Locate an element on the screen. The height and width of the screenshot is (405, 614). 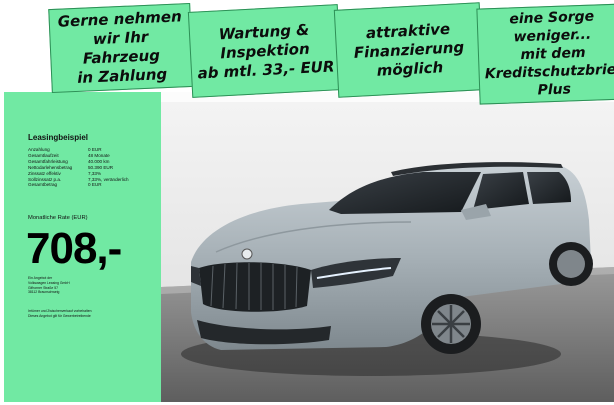
monthly-rate-label: Monatliche Rate (EUR) is located at coordinates (58, 218).